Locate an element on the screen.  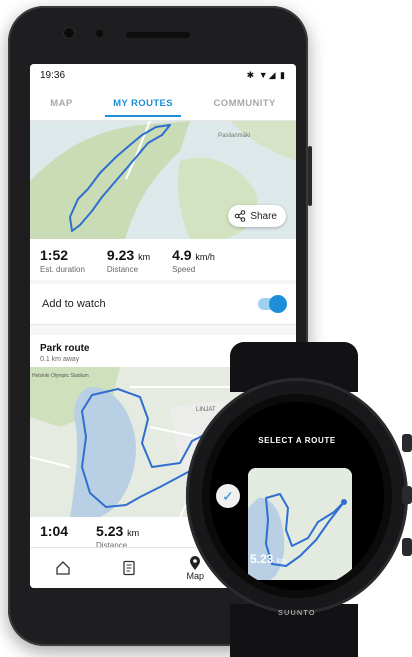
nav-home is located at coordinates (63, 568).